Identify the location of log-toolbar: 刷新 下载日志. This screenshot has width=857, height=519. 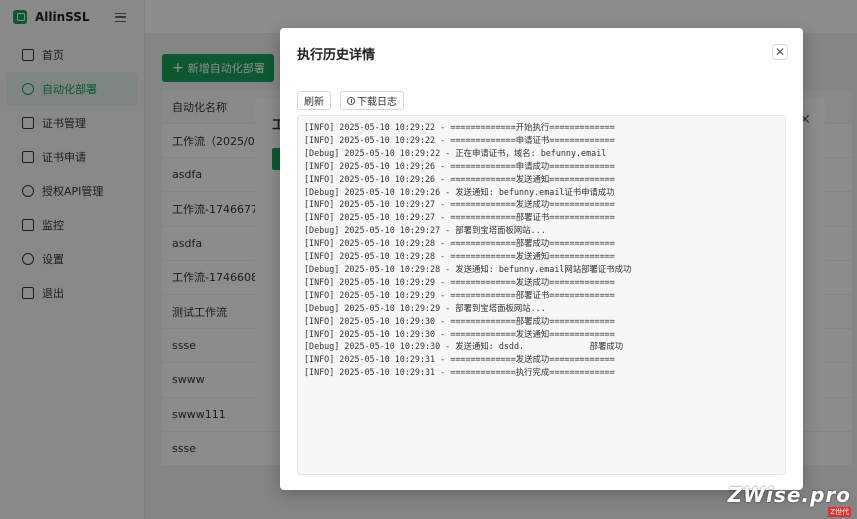
(350, 100).